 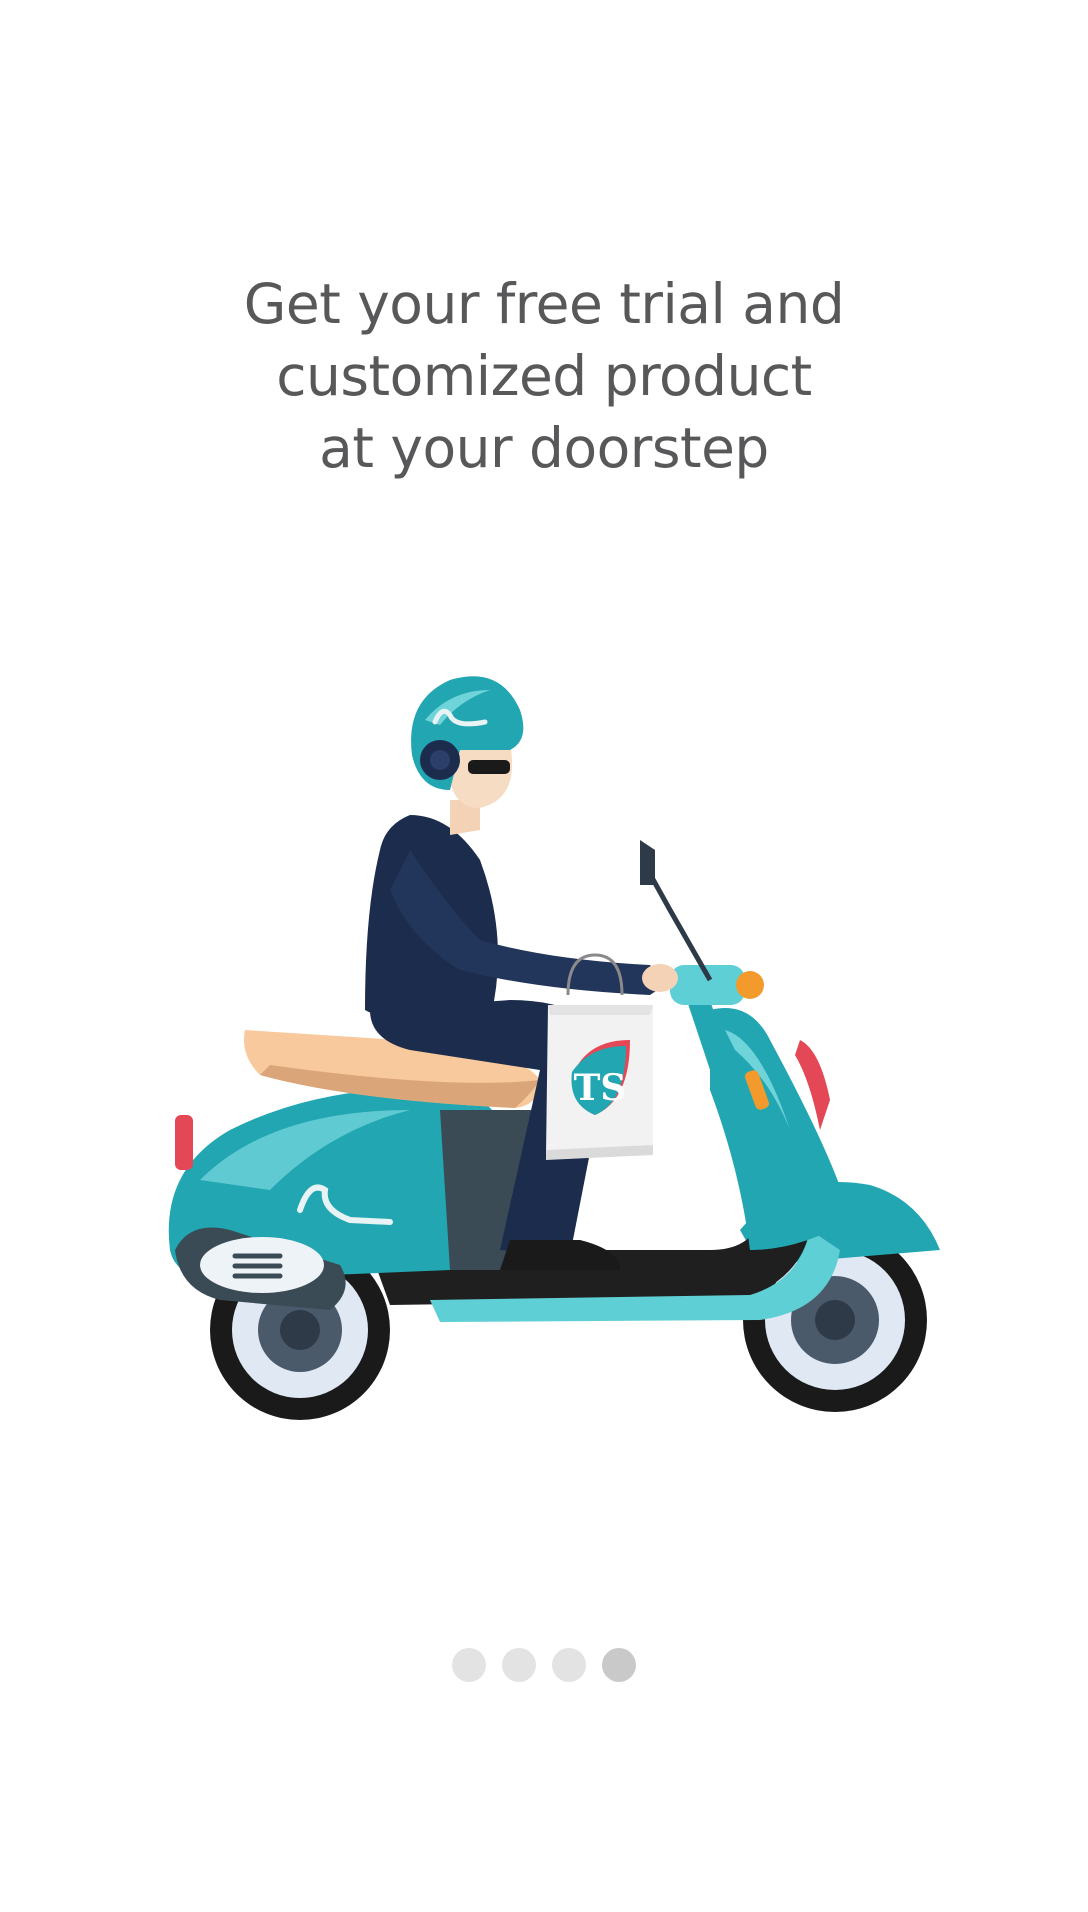 I want to click on headline-line-3: at your doorstep, so click(x=544, y=448).